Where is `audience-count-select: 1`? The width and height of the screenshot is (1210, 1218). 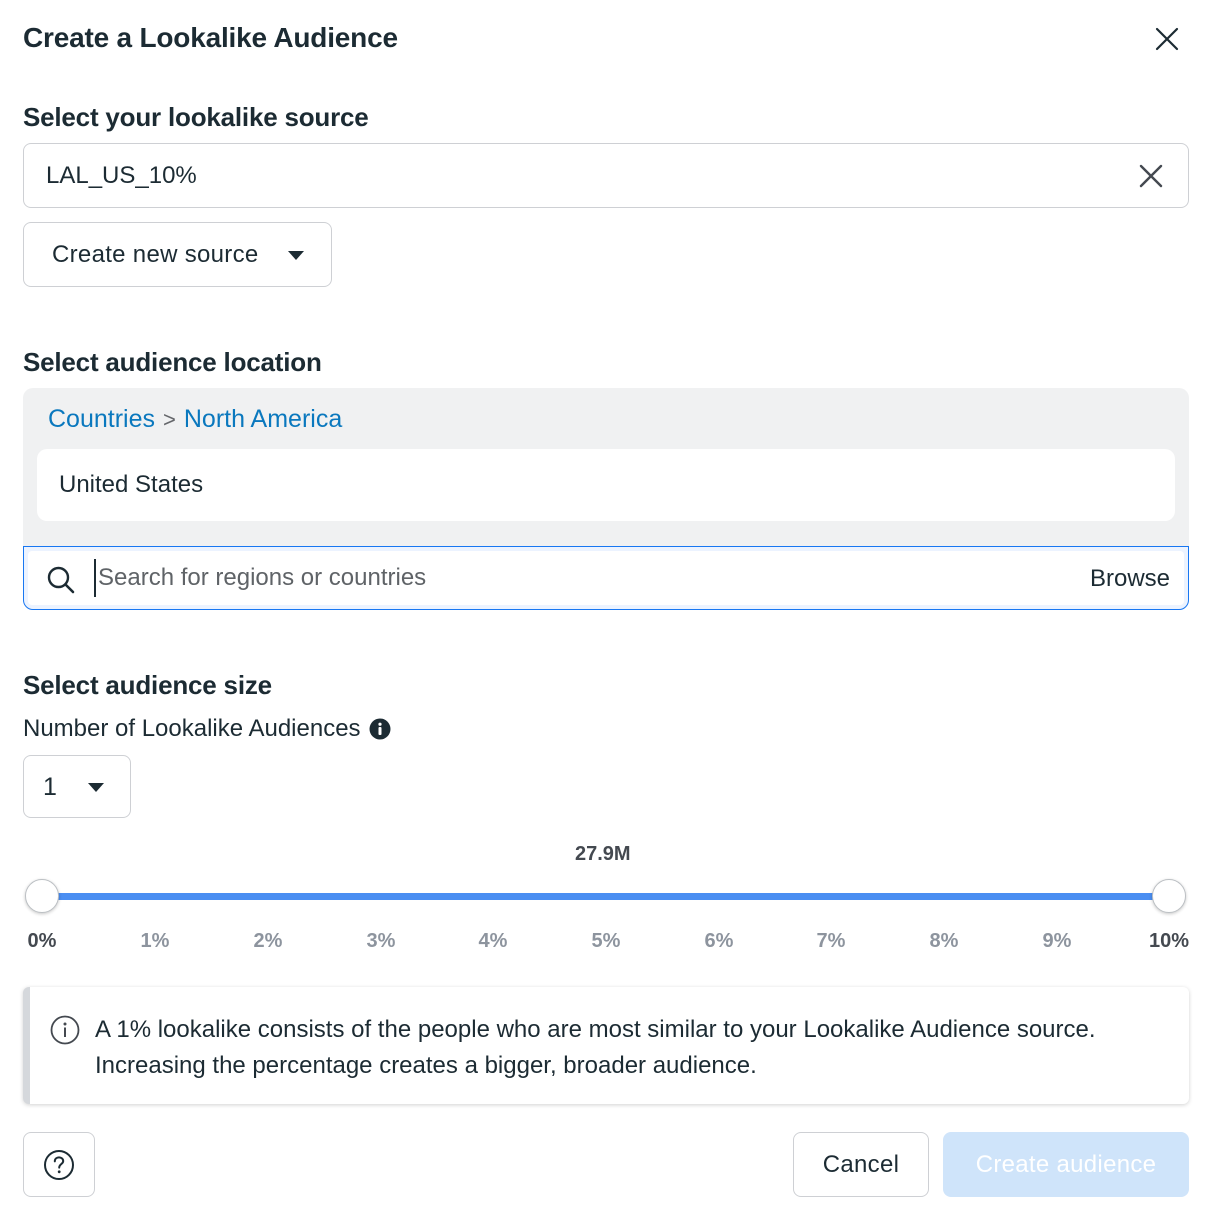
audience-count-select: 1 is located at coordinates (77, 786).